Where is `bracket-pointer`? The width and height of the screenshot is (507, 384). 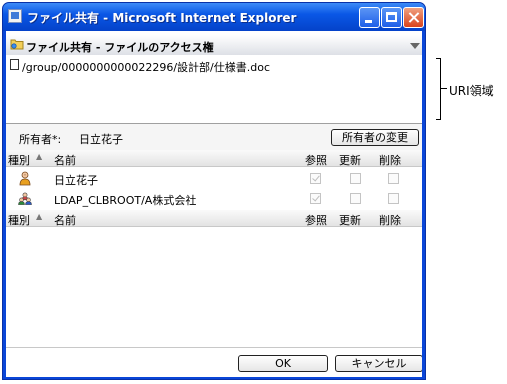
bracket-pointer is located at coordinates (444, 88).